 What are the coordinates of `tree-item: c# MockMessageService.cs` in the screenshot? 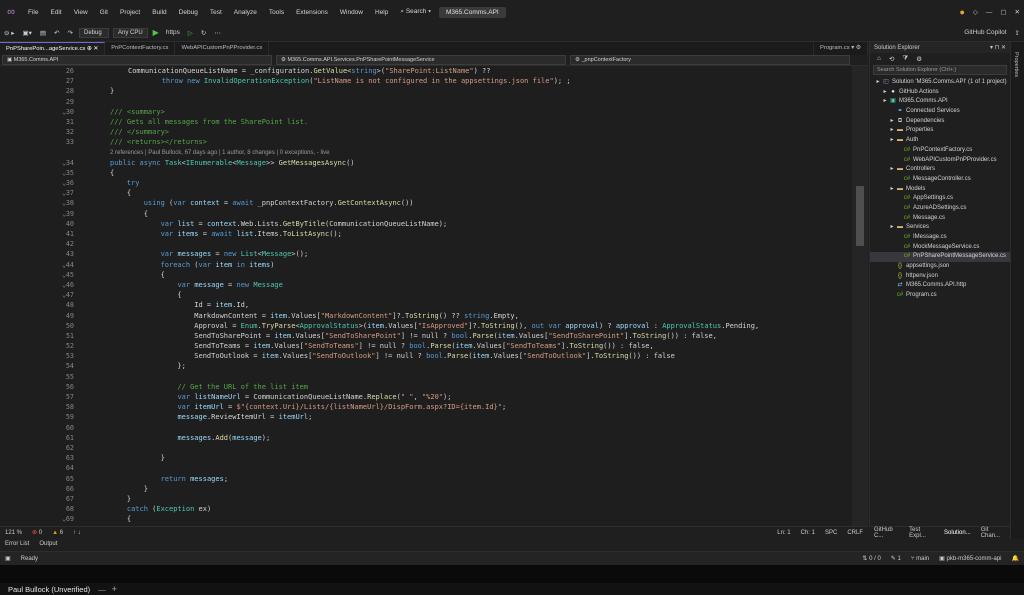 It's located at (940, 248).